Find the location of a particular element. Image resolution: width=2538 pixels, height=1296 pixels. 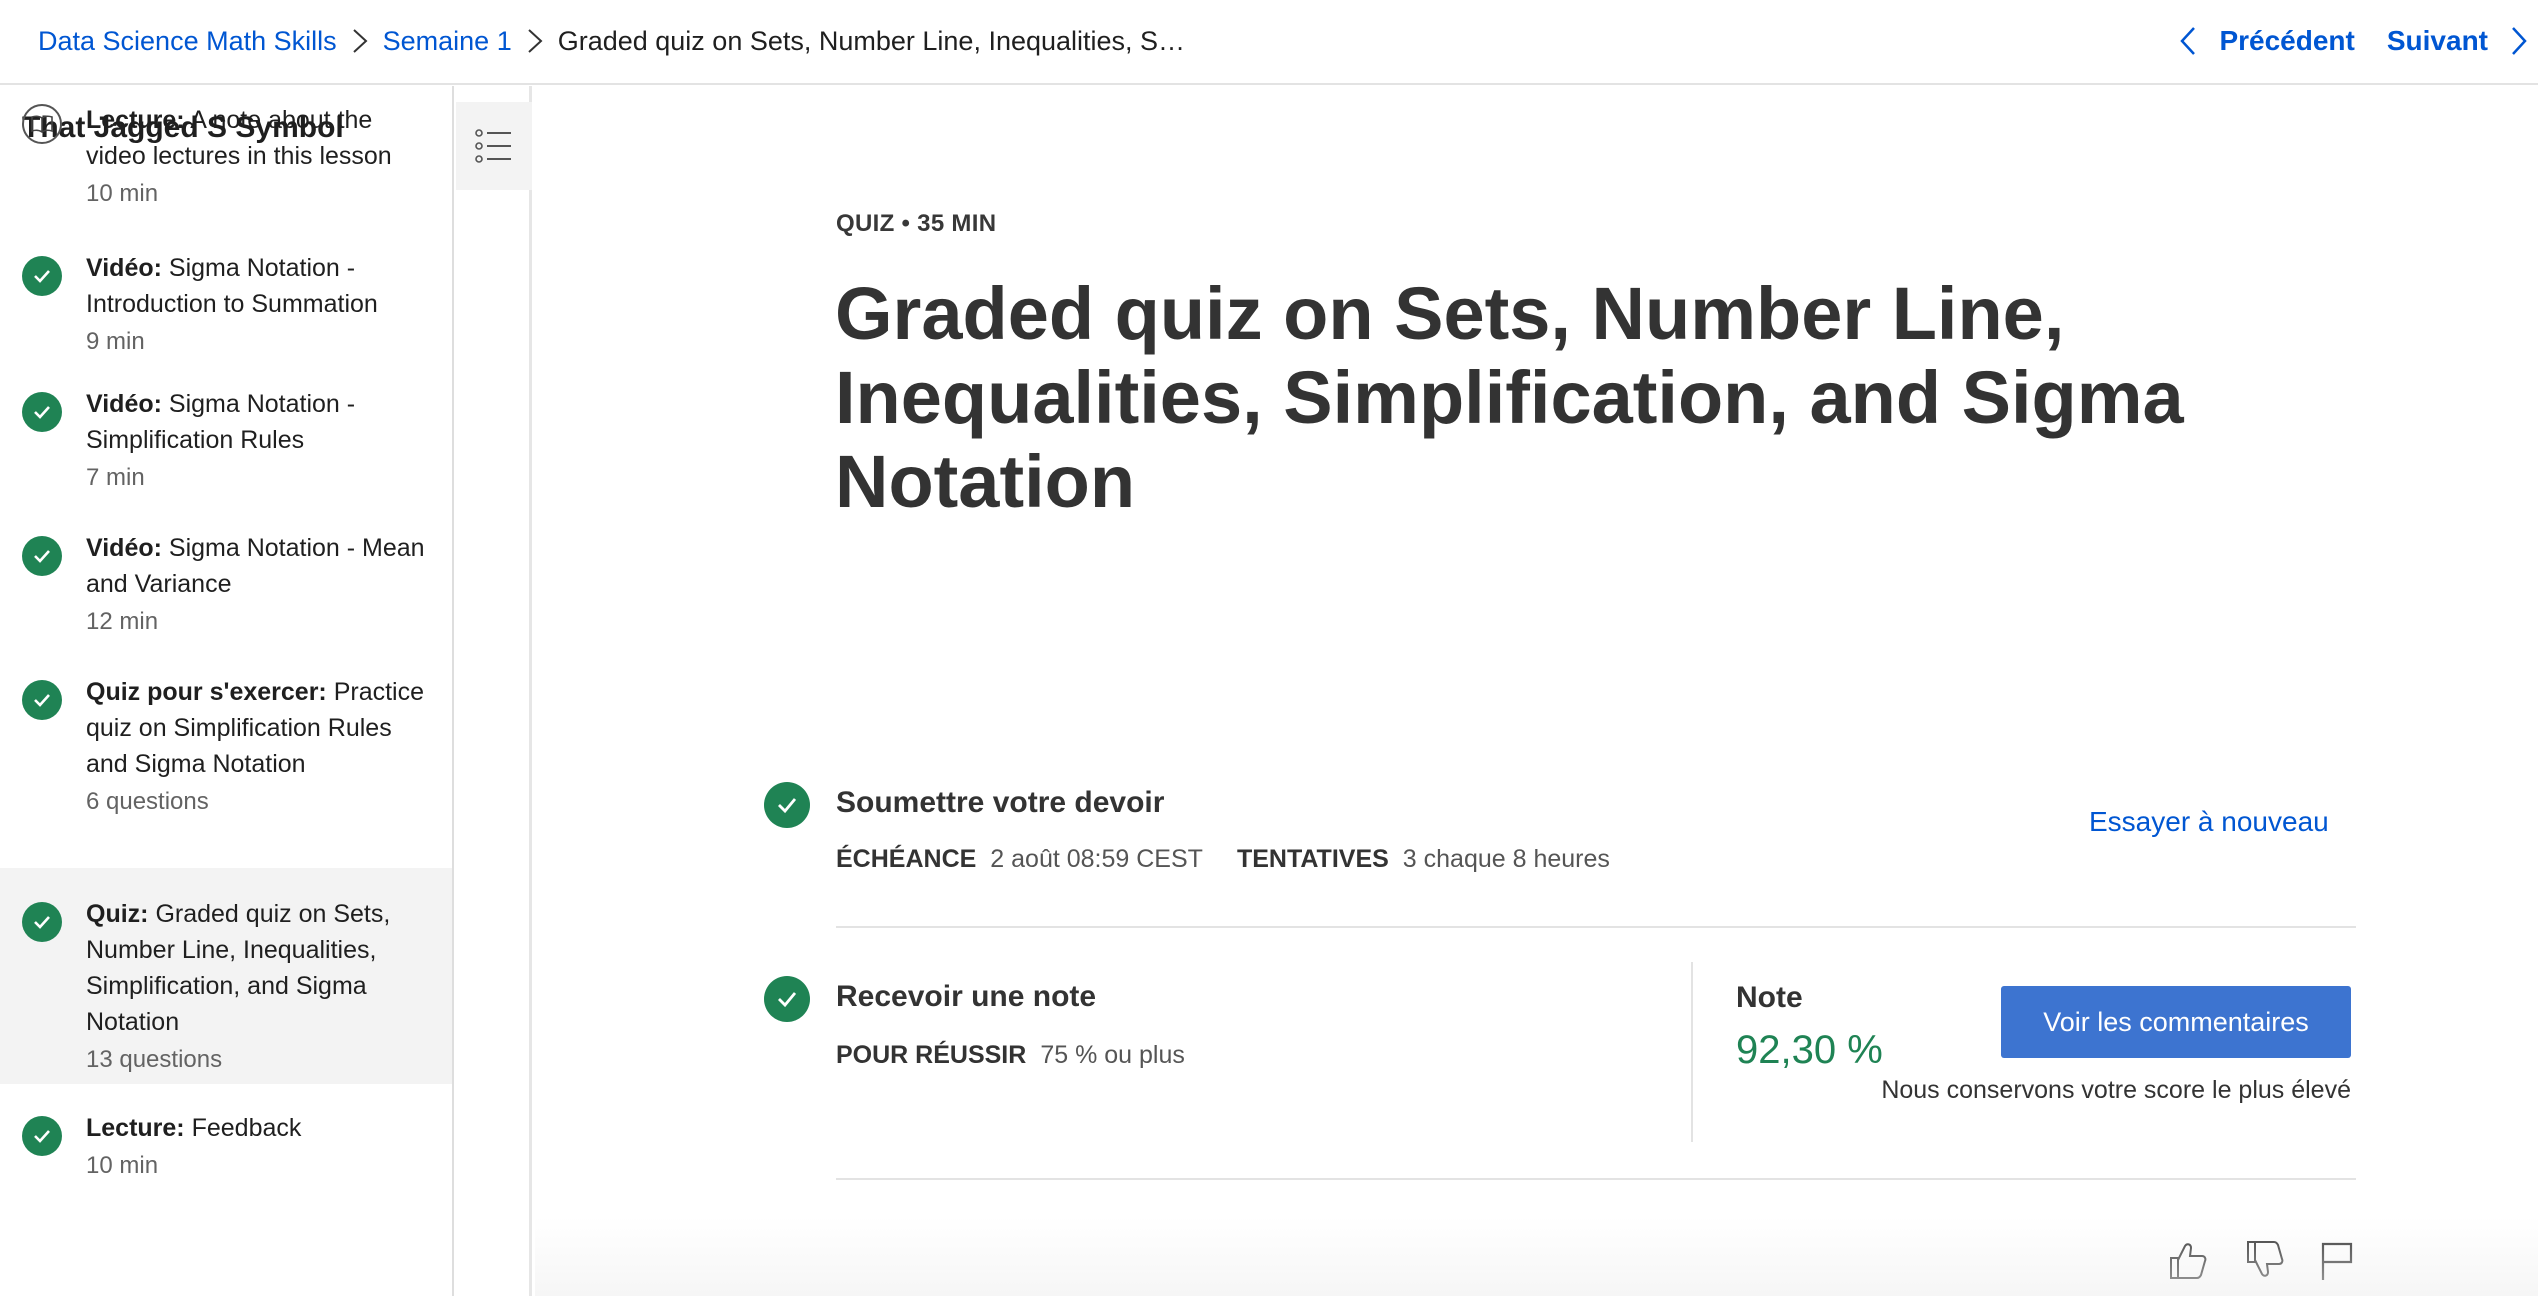

due-label: ÉCHÉANCE is located at coordinates (906, 859).